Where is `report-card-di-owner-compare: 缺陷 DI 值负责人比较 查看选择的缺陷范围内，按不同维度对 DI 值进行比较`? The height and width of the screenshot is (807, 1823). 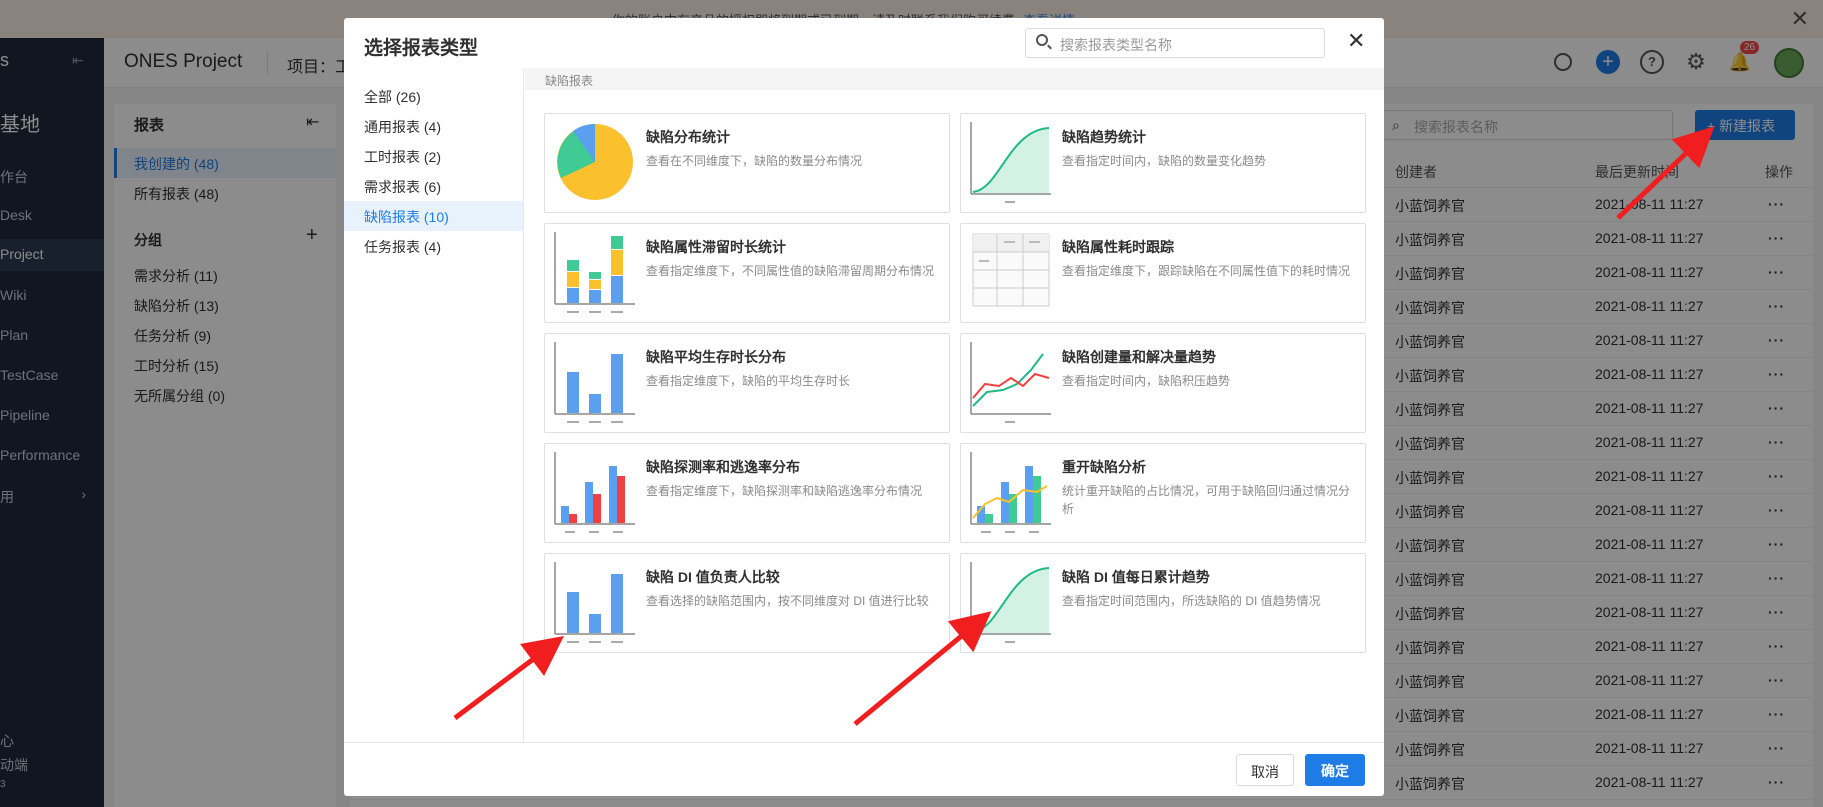
report-card-di-owner-compare: 缺陷 DI 值负责人比较 查看选择的缺陷范围内，按不同维度对 DI 值进行比较 is located at coordinates (747, 603).